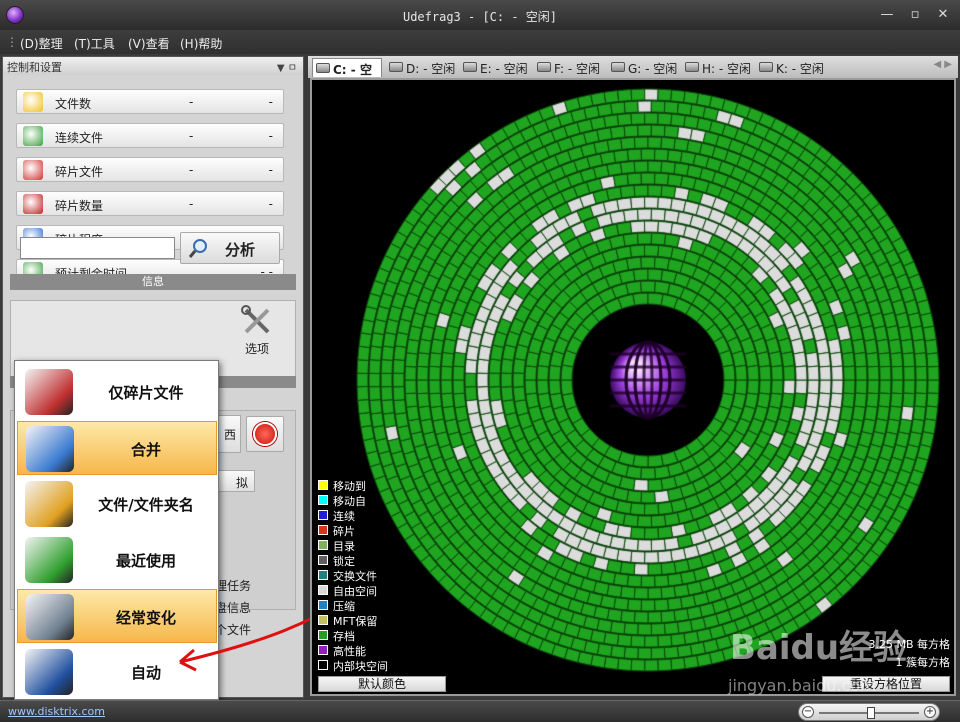 This screenshot has width=960, height=722. What do you see at coordinates (146, 393) in the screenshot?
I see `menu-item-label: 仅碎片文件` at bounding box center [146, 393].